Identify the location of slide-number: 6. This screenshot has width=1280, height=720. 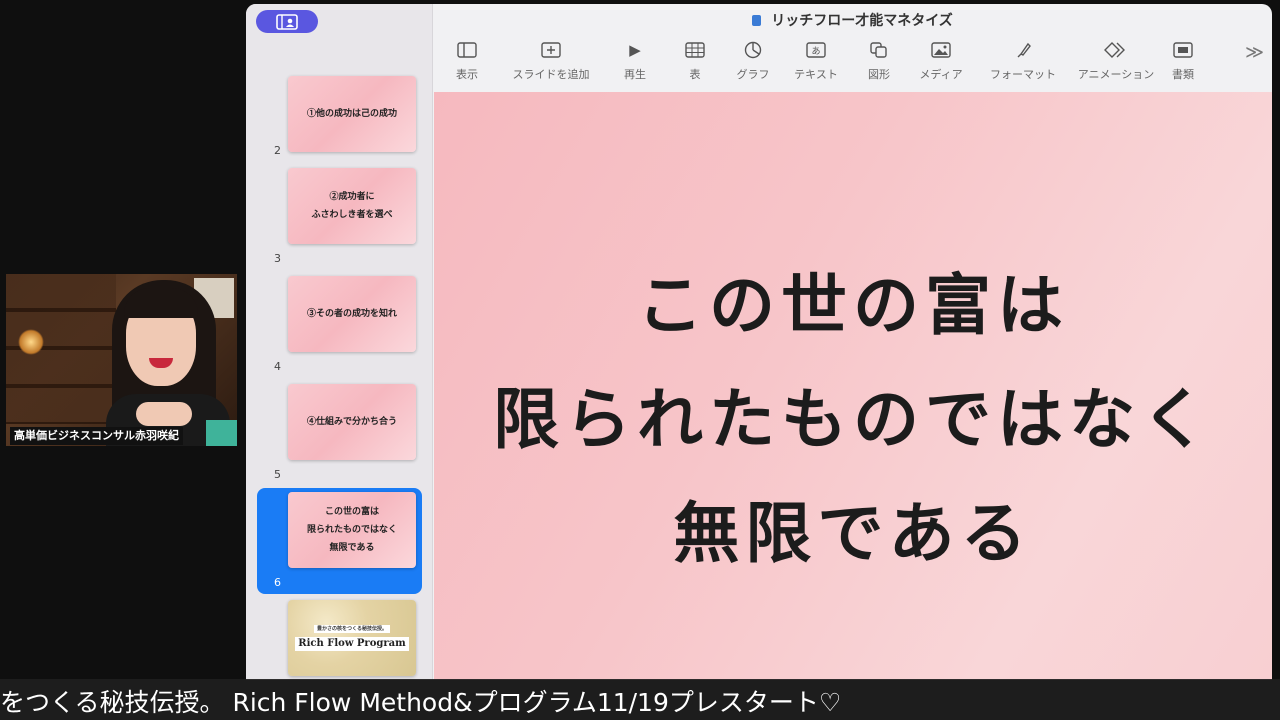
(277, 582).